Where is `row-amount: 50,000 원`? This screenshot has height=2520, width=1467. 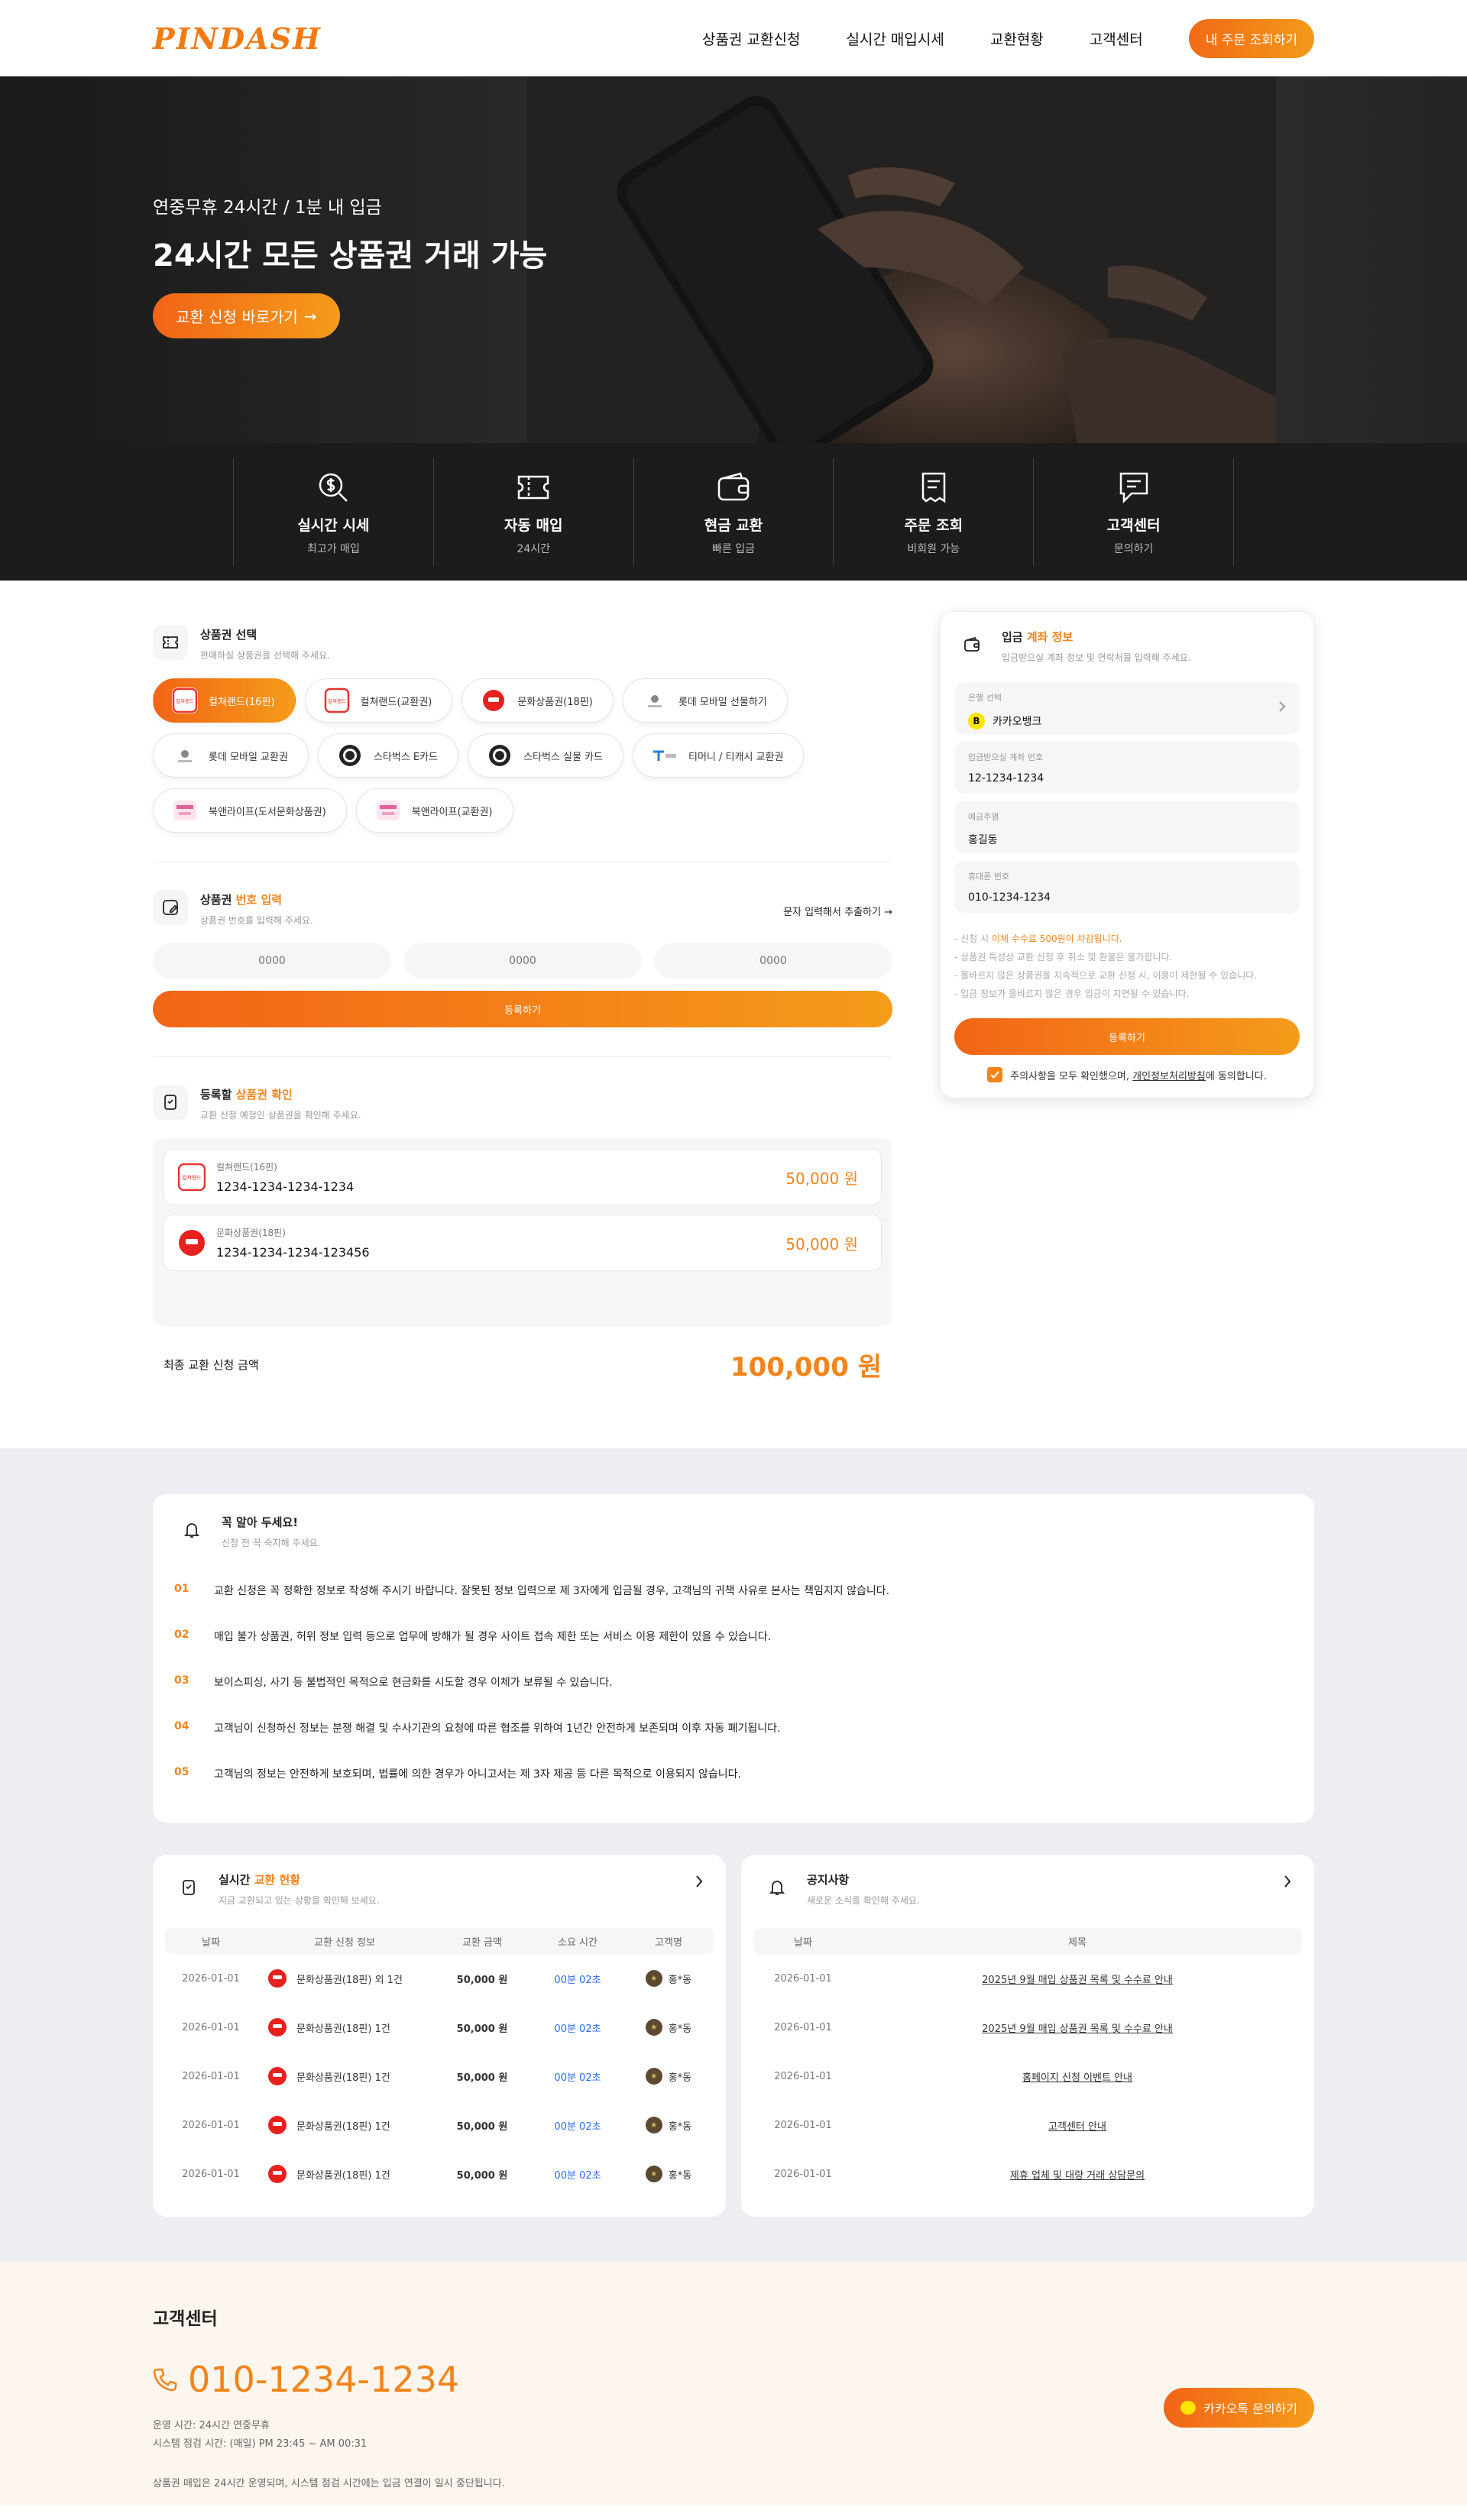 row-amount: 50,000 원 is located at coordinates (482, 2078).